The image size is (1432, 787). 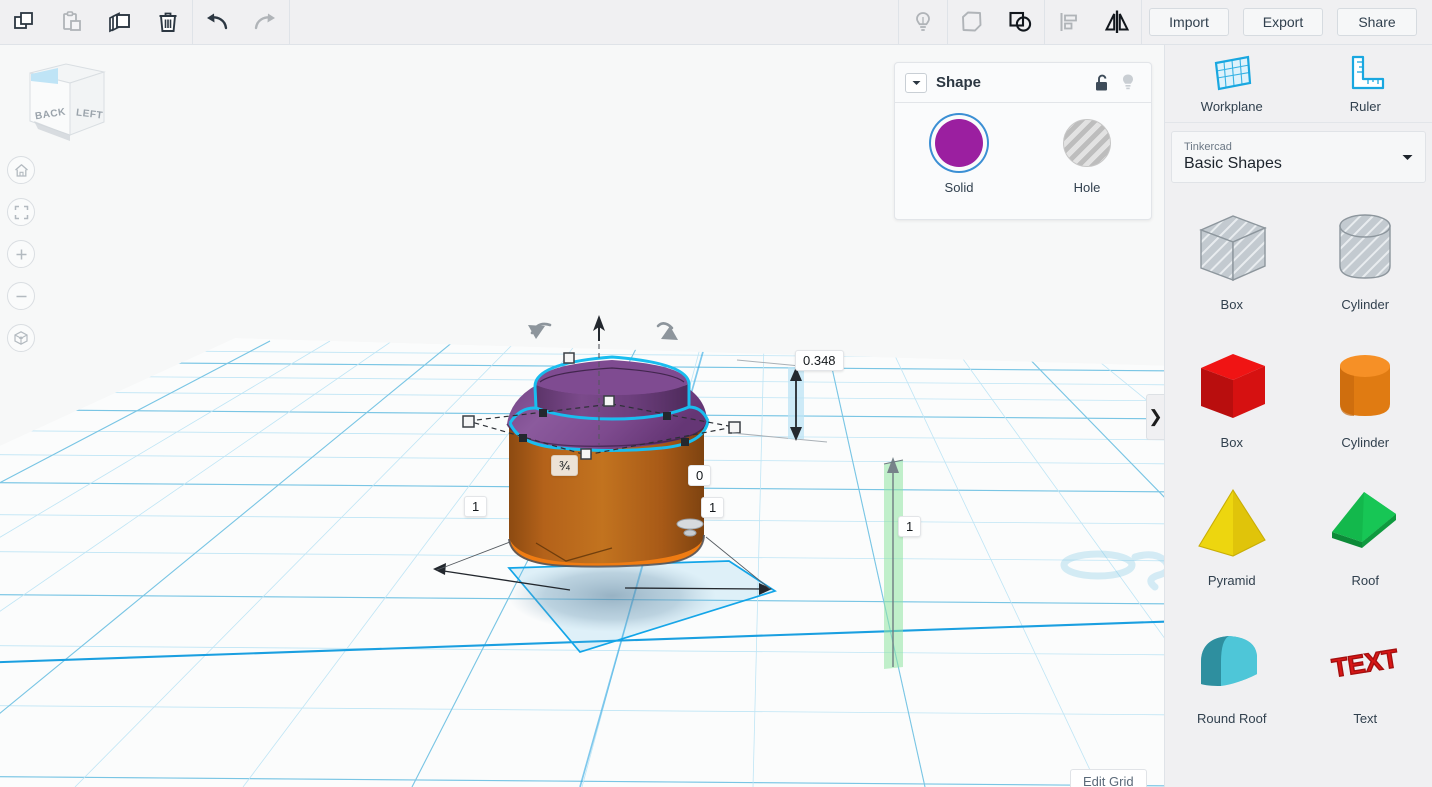 I want to click on shape-item-round-roof: Round Roof, so click(x=1232, y=678).